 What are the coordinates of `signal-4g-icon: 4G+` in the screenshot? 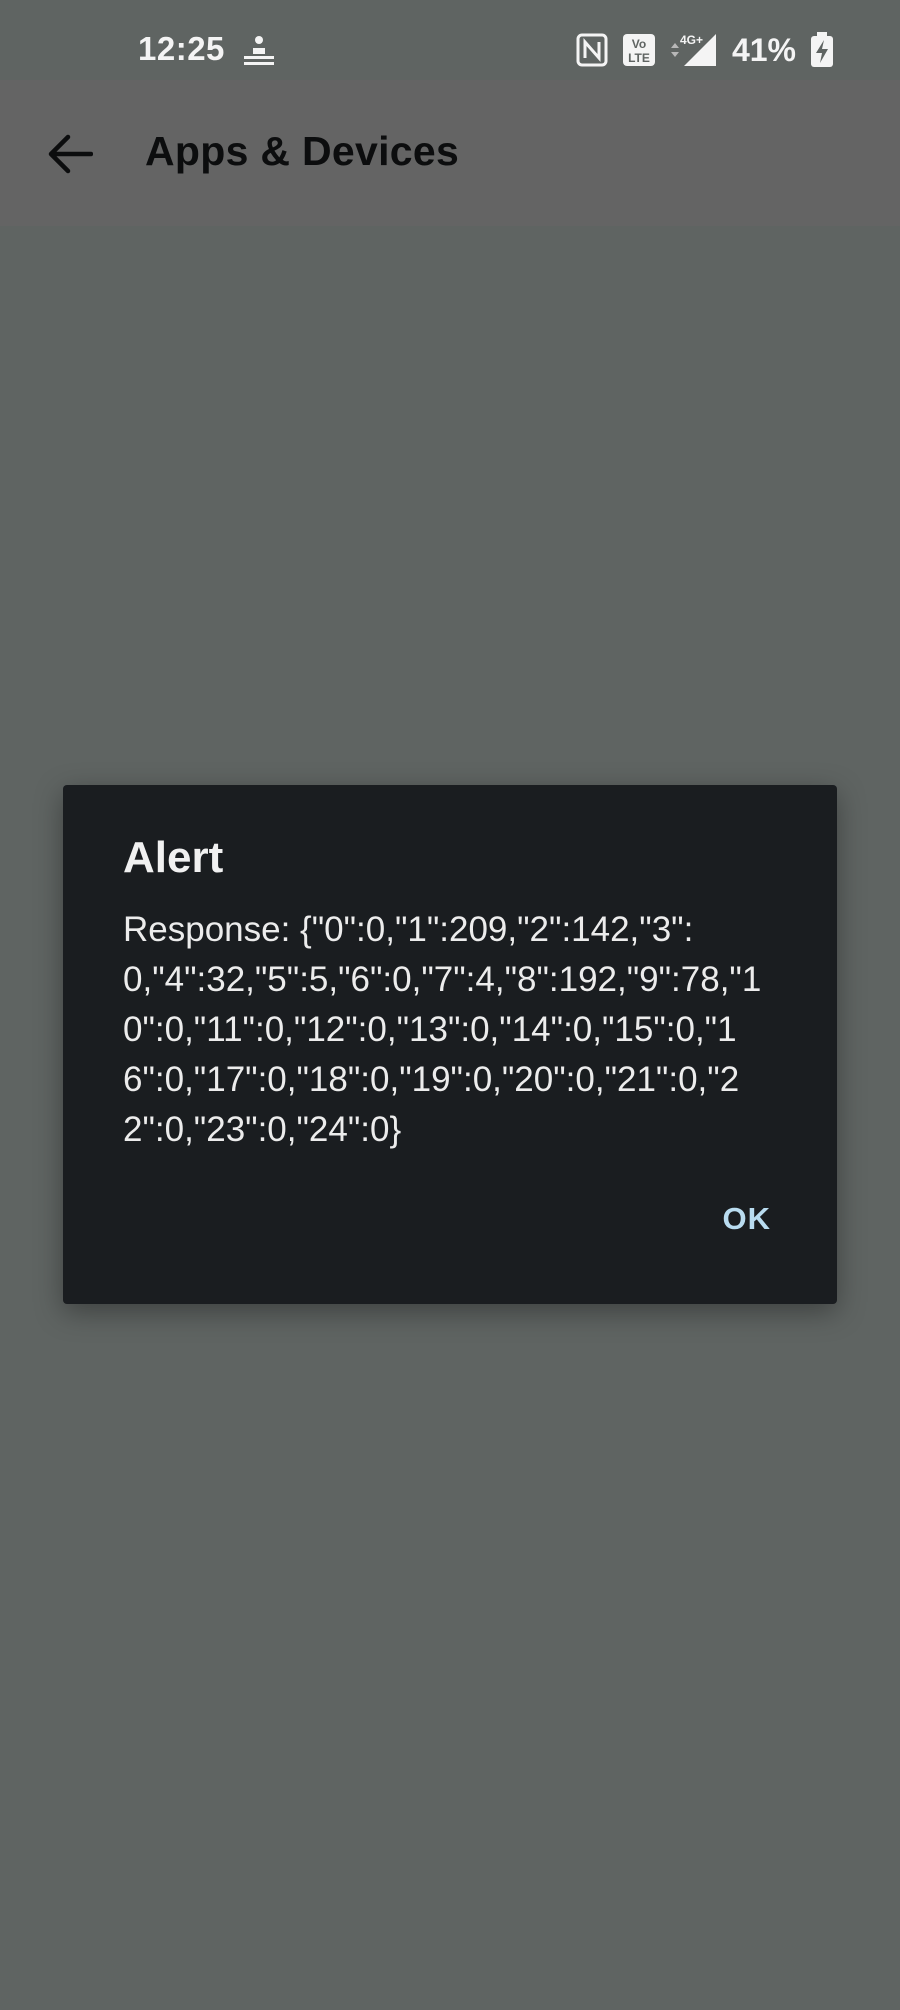 It's located at (694, 50).